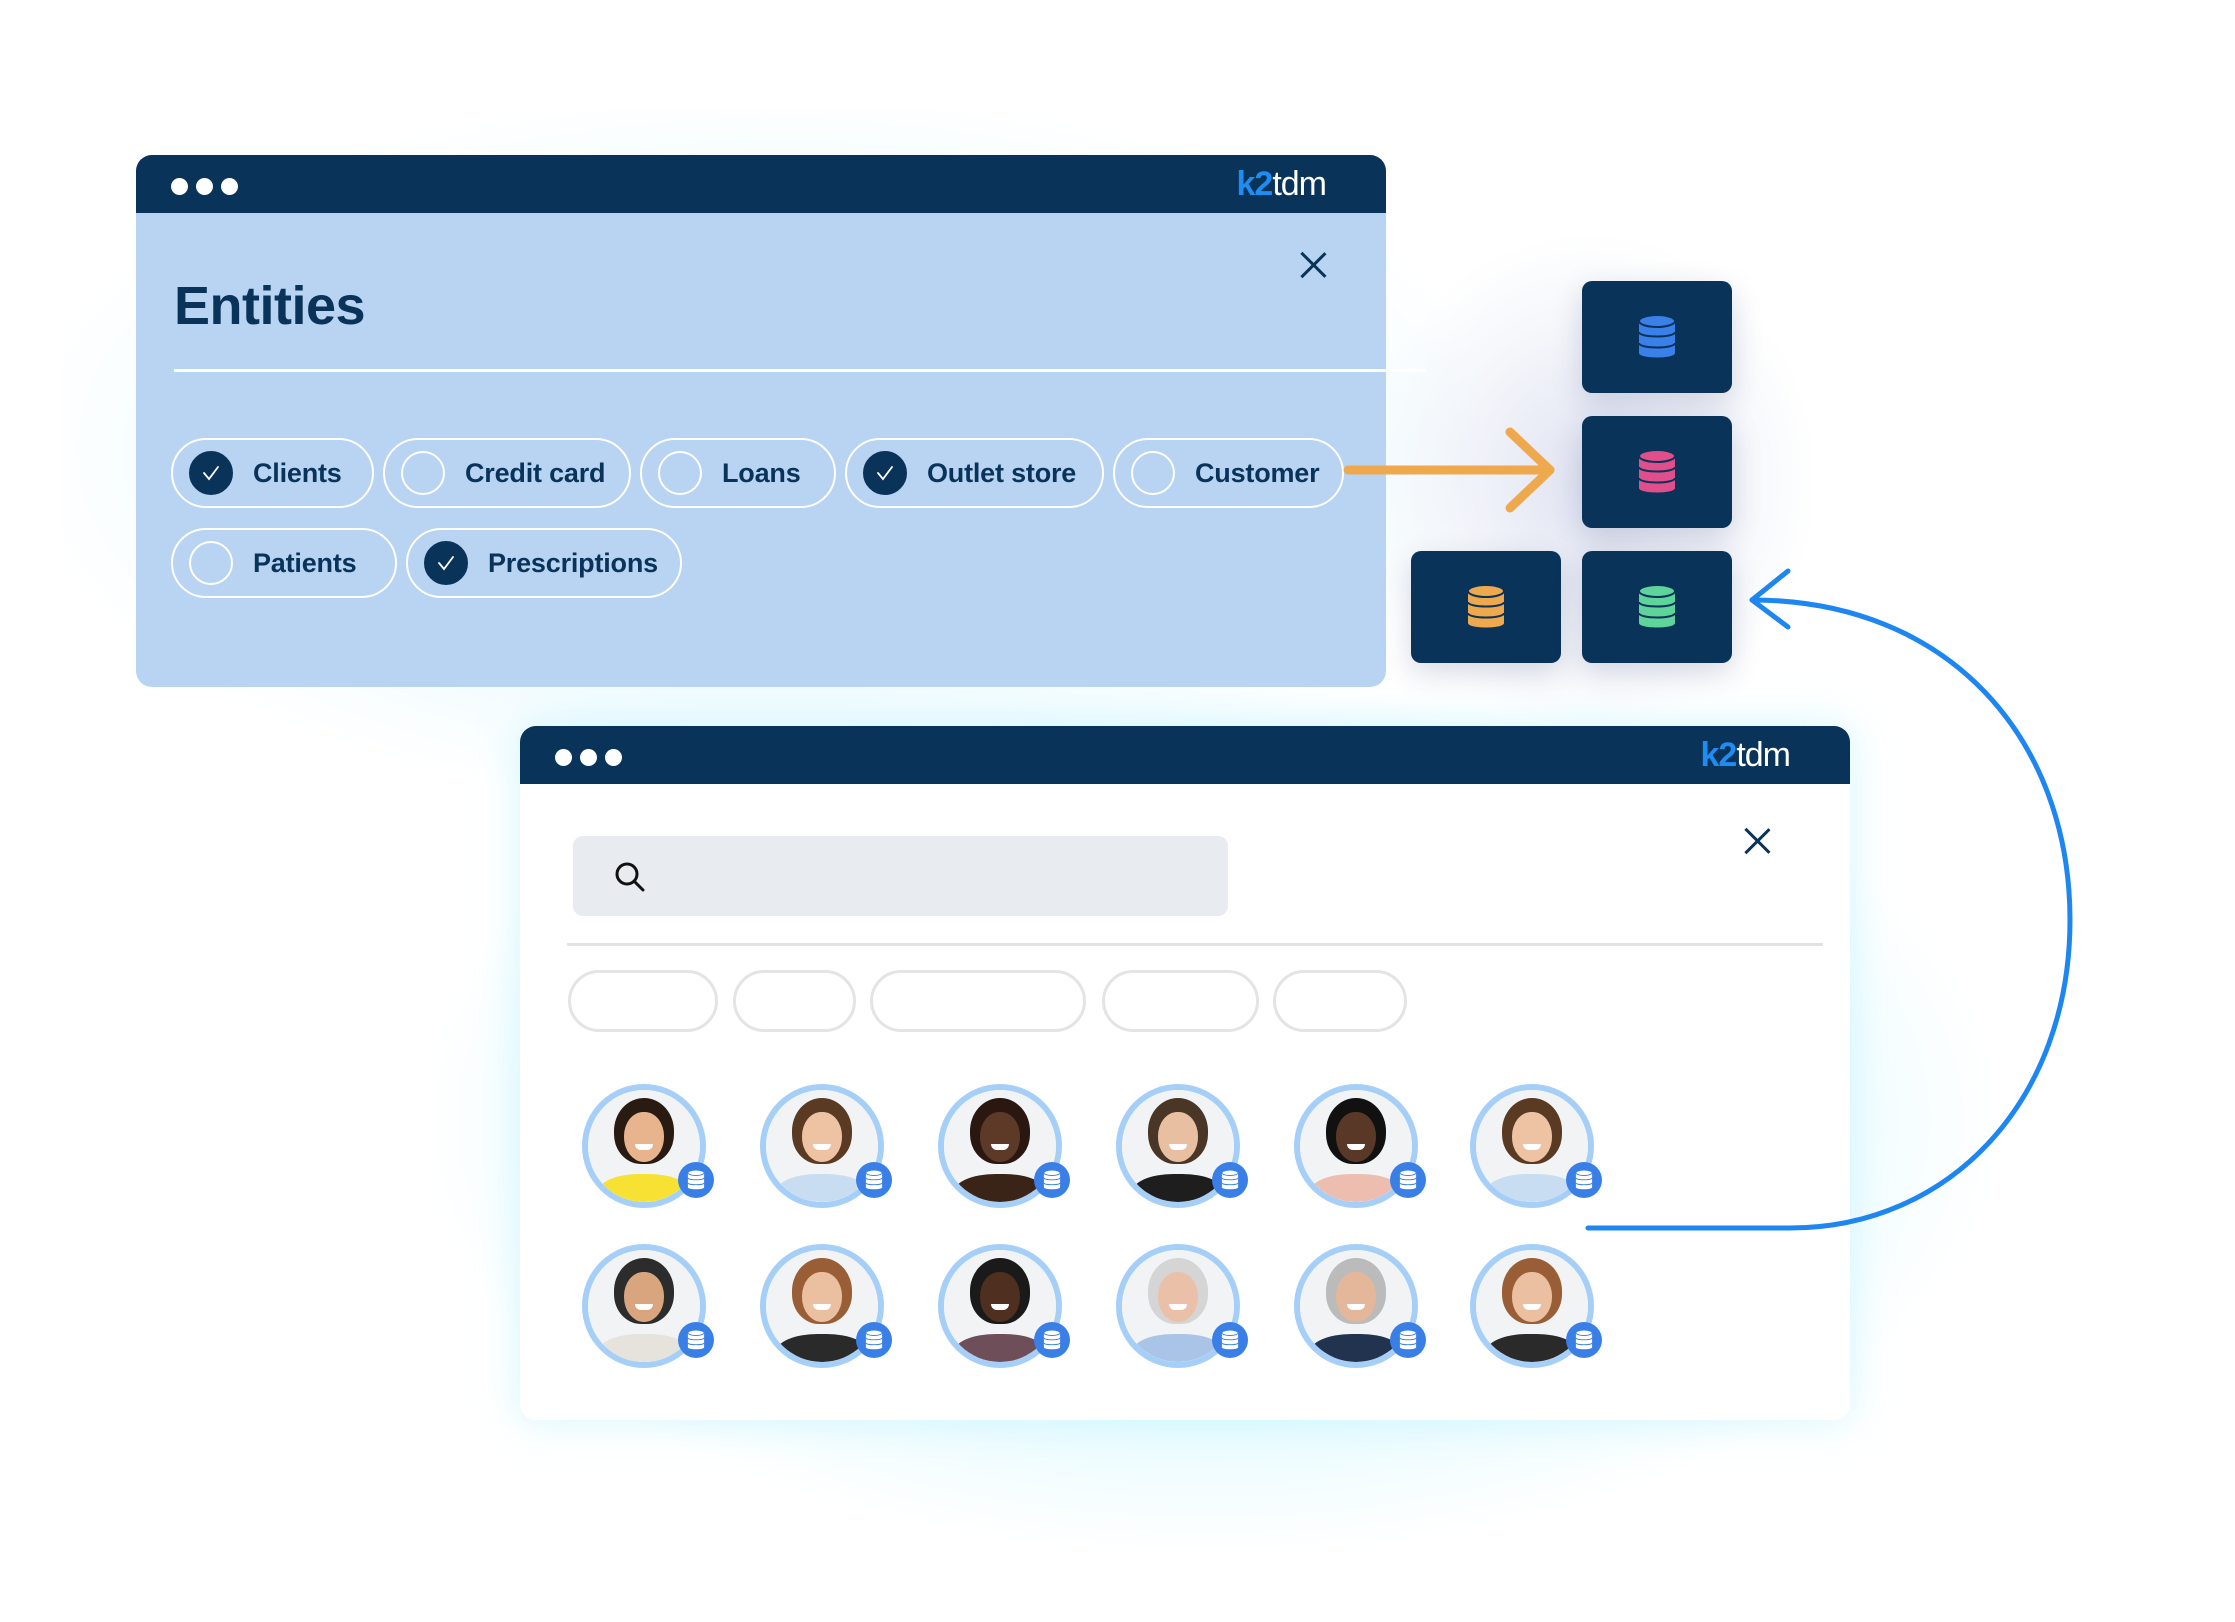 This screenshot has height=1622, width=2235. What do you see at coordinates (297, 472) in the screenshot?
I see `chip-label: Clients` at bounding box center [297, 472].